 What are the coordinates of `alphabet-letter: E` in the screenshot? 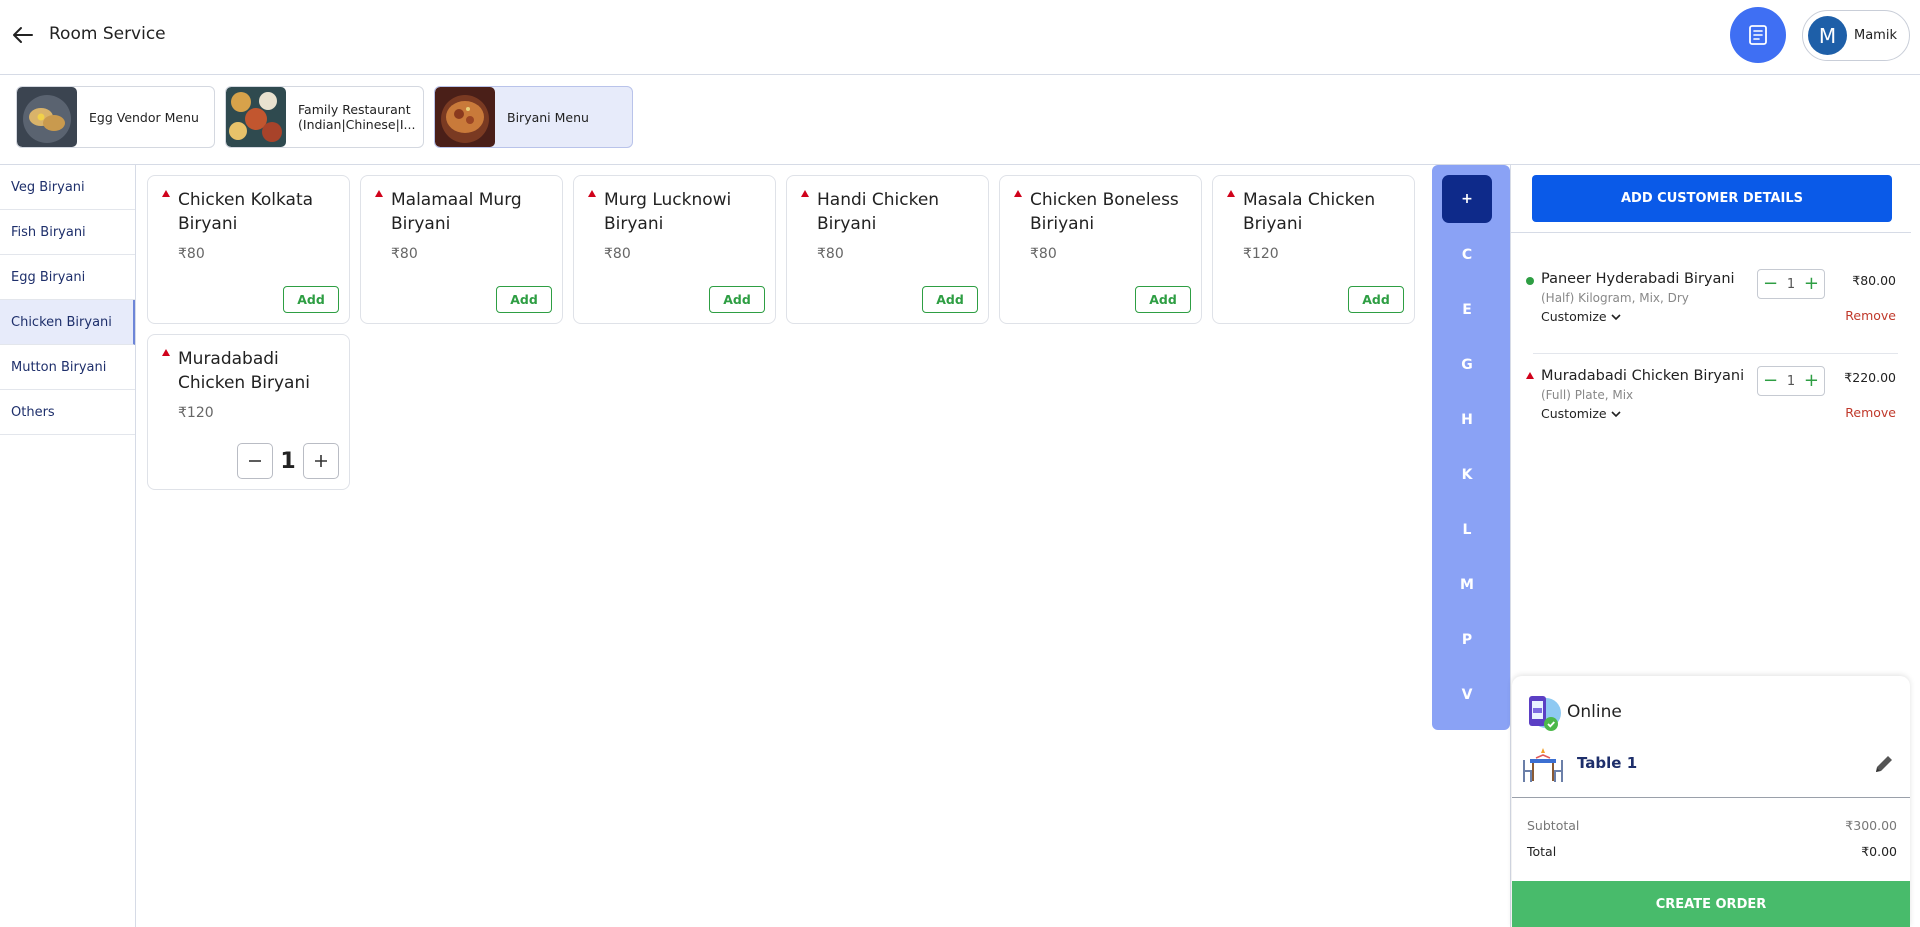 It's located at (1467, 310).